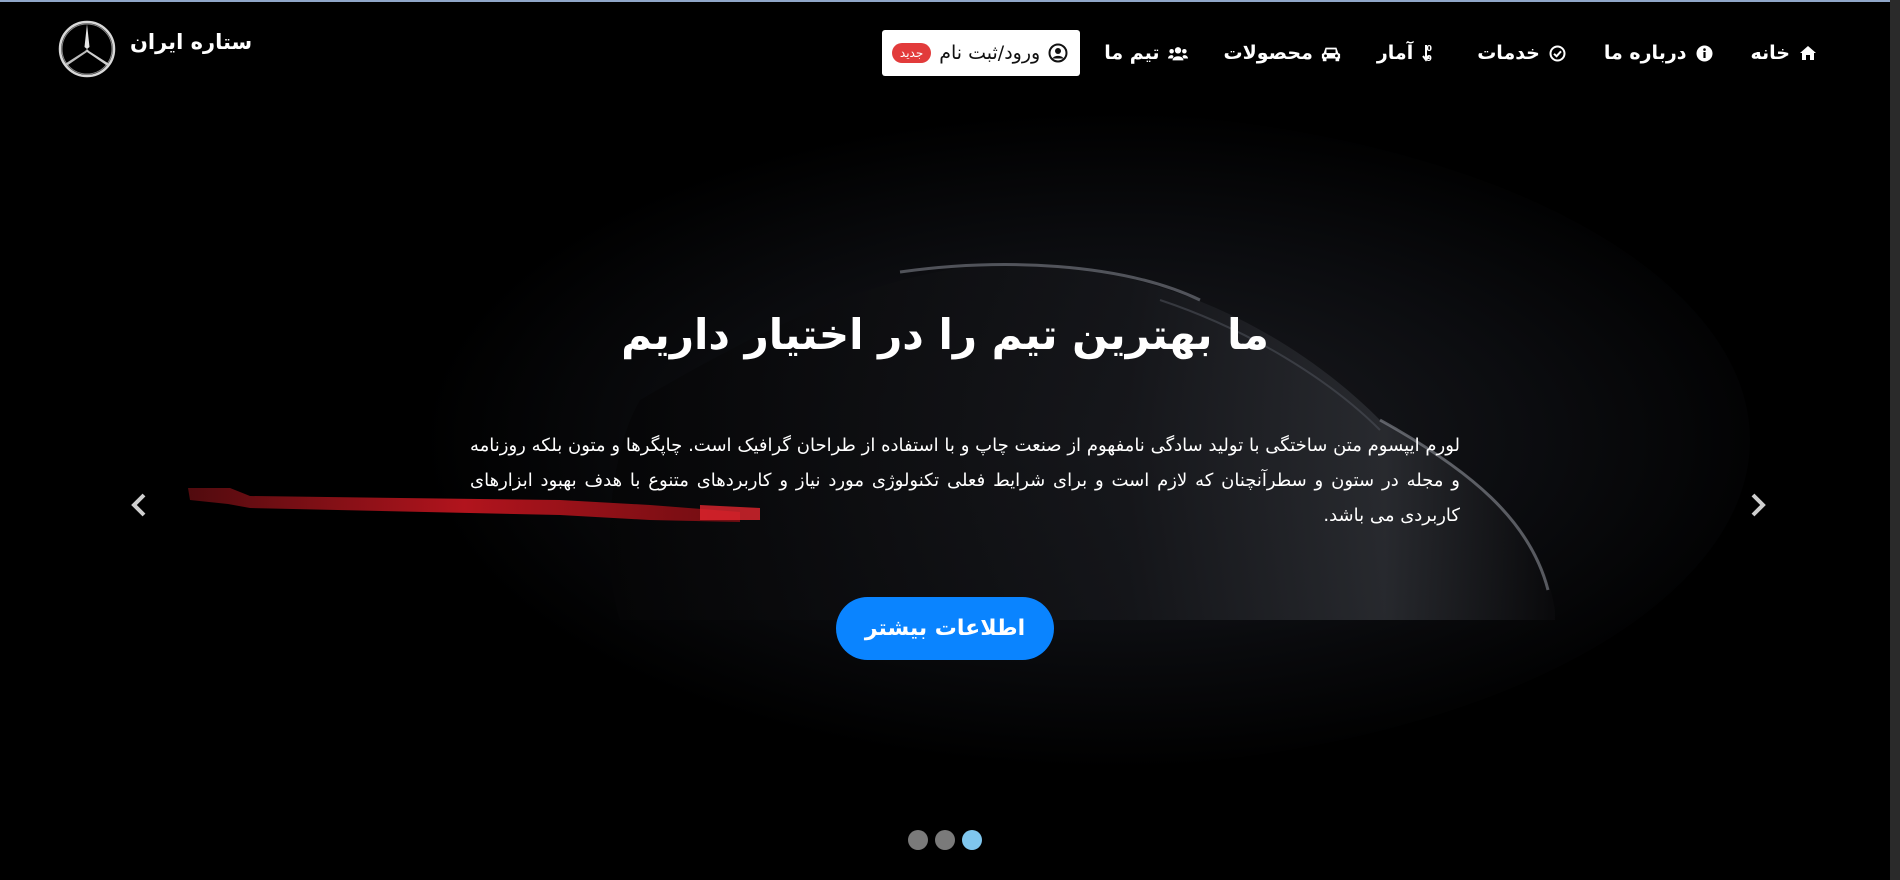  I want to click on users-icon, so click(1177, 53).